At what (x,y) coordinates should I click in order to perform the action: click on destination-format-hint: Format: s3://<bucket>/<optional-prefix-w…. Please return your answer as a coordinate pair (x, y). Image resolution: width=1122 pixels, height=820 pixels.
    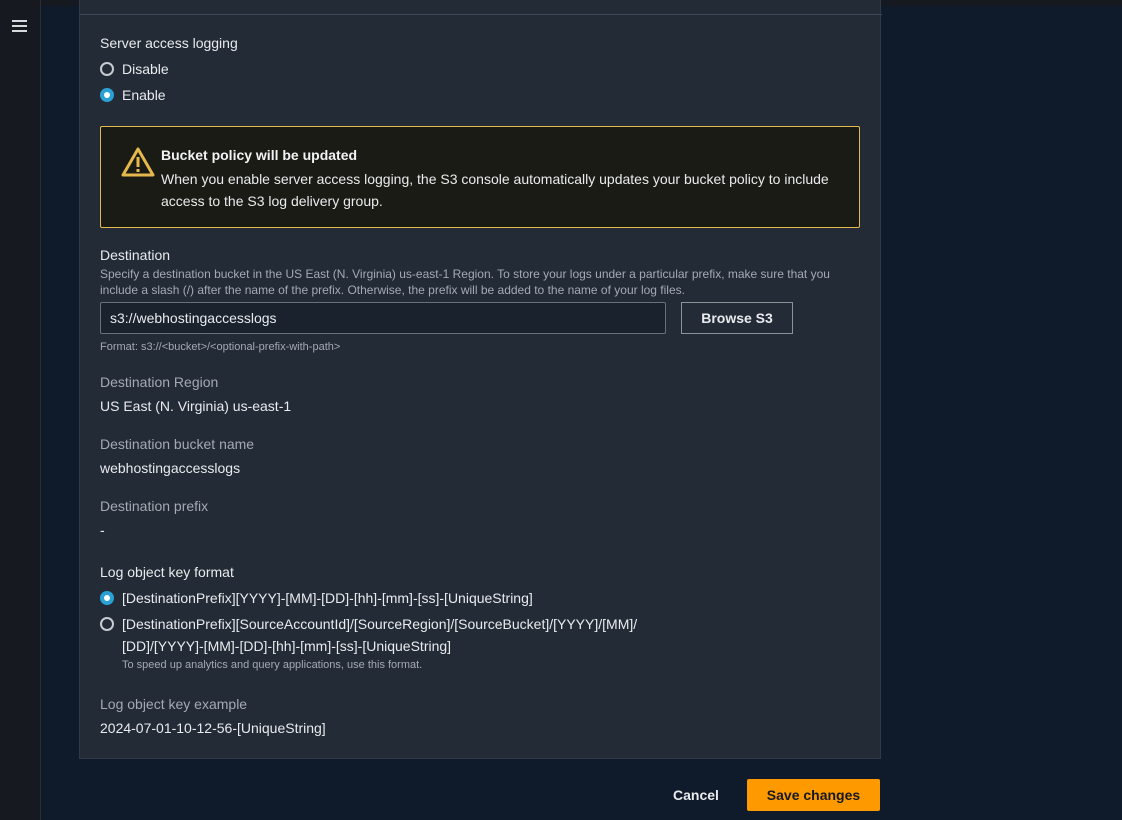
    Looking at the image, I should click on (220, 347).